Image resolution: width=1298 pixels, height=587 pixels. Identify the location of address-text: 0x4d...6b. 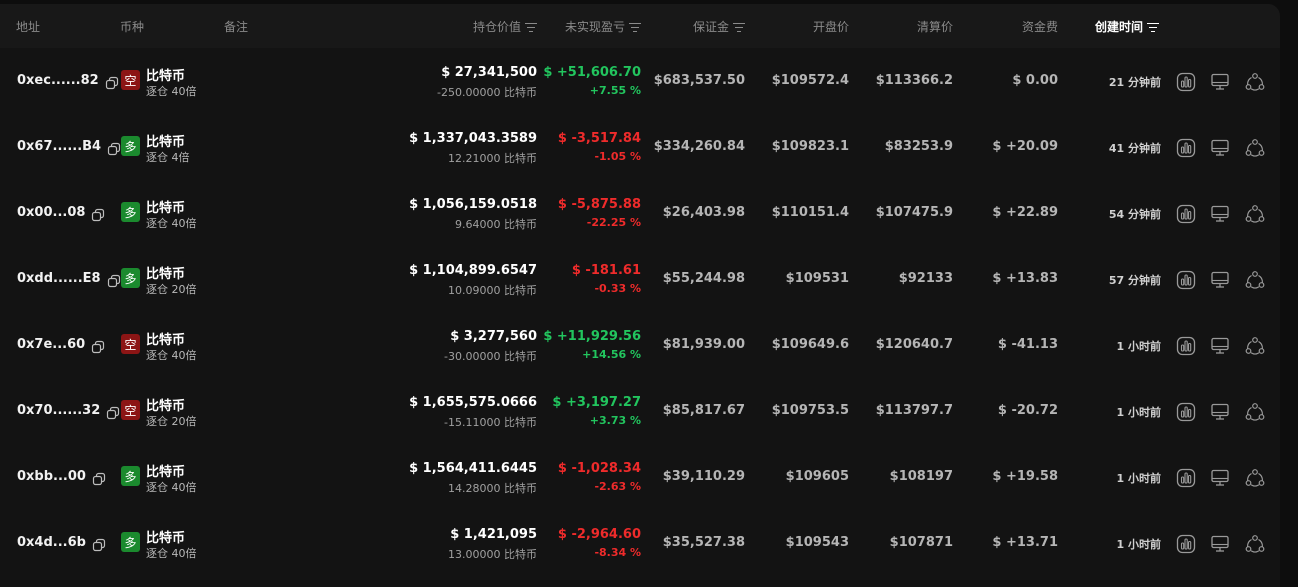
(51, 542).